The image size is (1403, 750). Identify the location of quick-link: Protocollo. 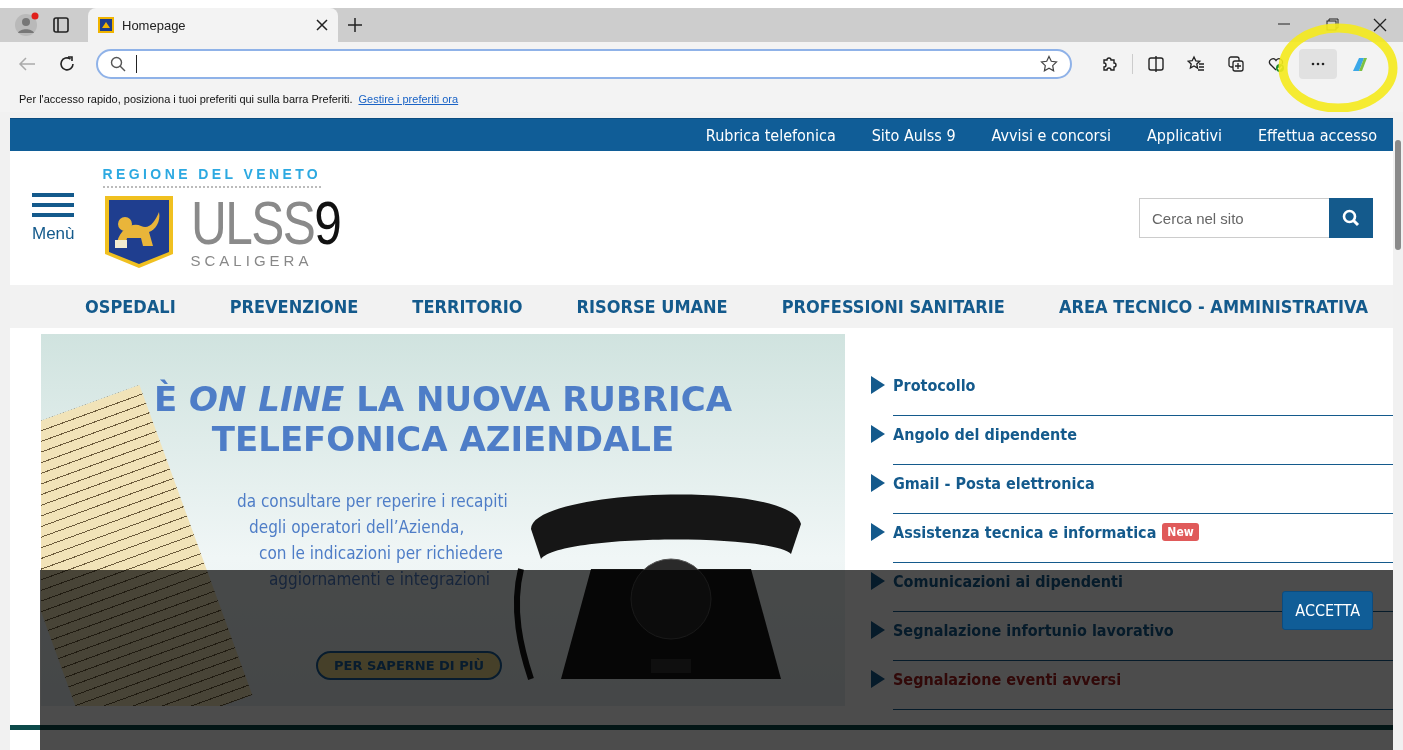
(1143, 391).